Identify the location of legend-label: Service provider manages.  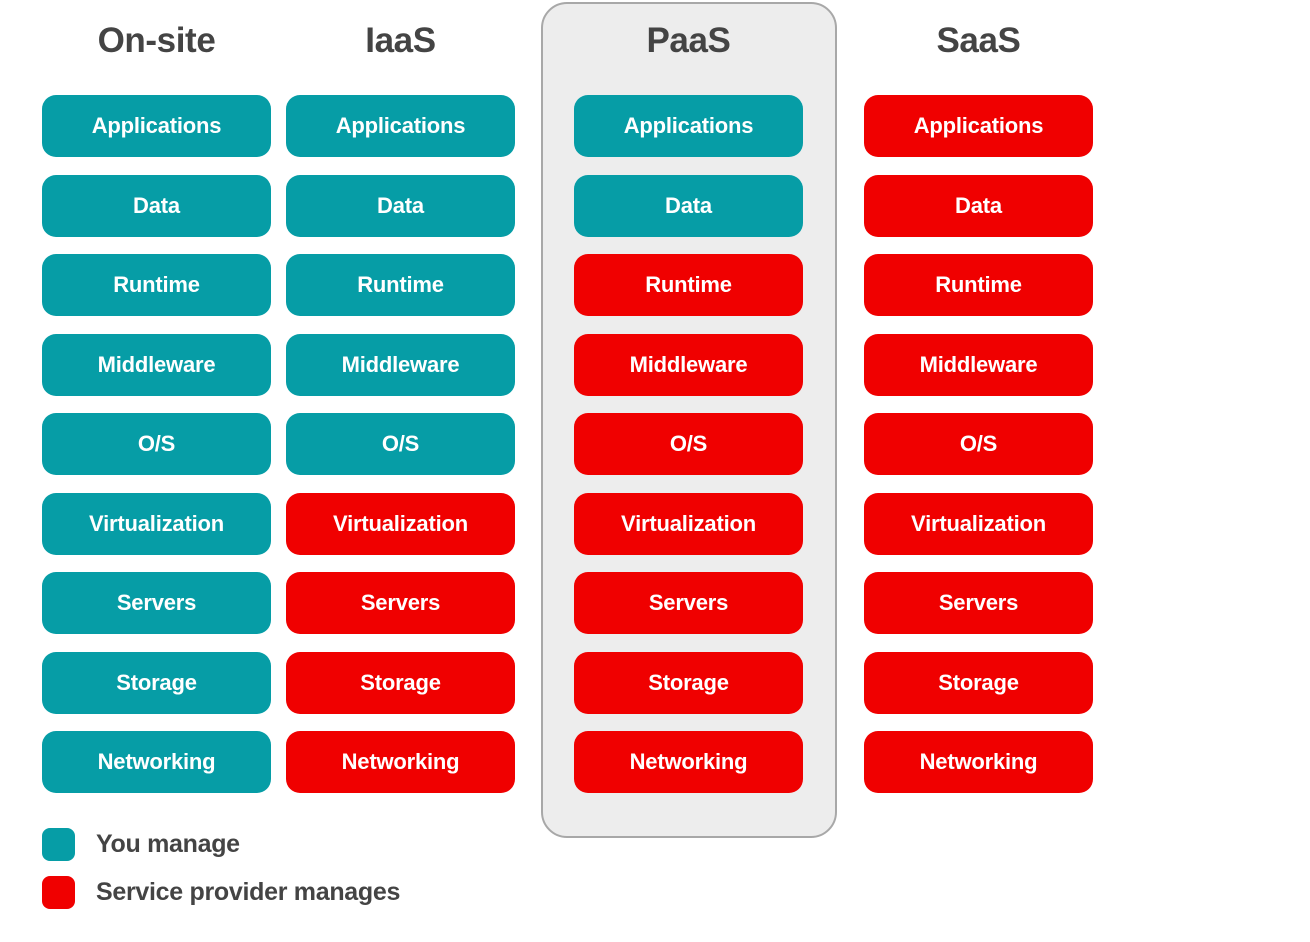
(248, 891).